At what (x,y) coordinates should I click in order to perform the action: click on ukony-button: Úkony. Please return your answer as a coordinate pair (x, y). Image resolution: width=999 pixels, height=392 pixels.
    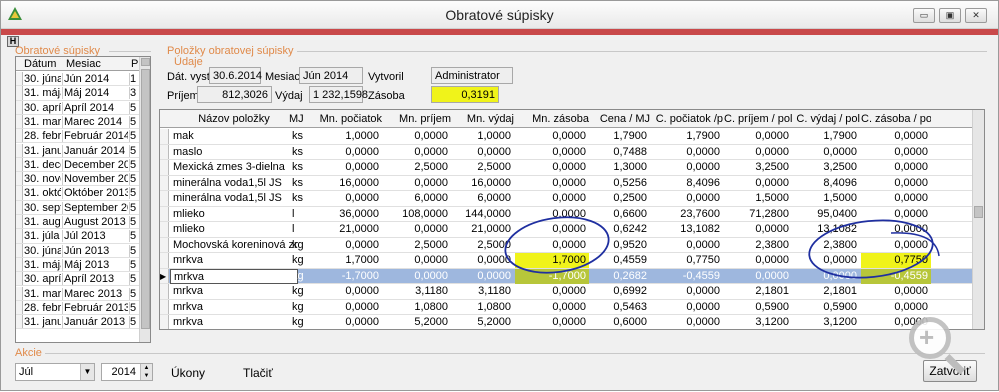
    Looking at the image, I should click on (188, 373).